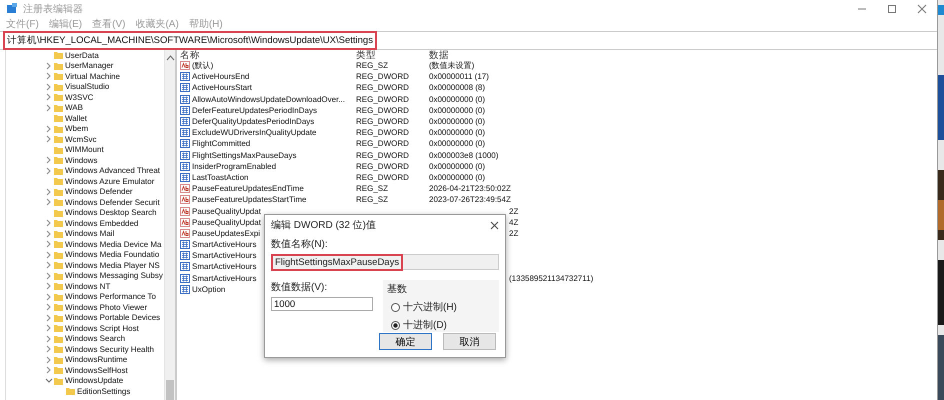  I want to click on value-name: InsiderProgramEnabled, so click(234, 166).